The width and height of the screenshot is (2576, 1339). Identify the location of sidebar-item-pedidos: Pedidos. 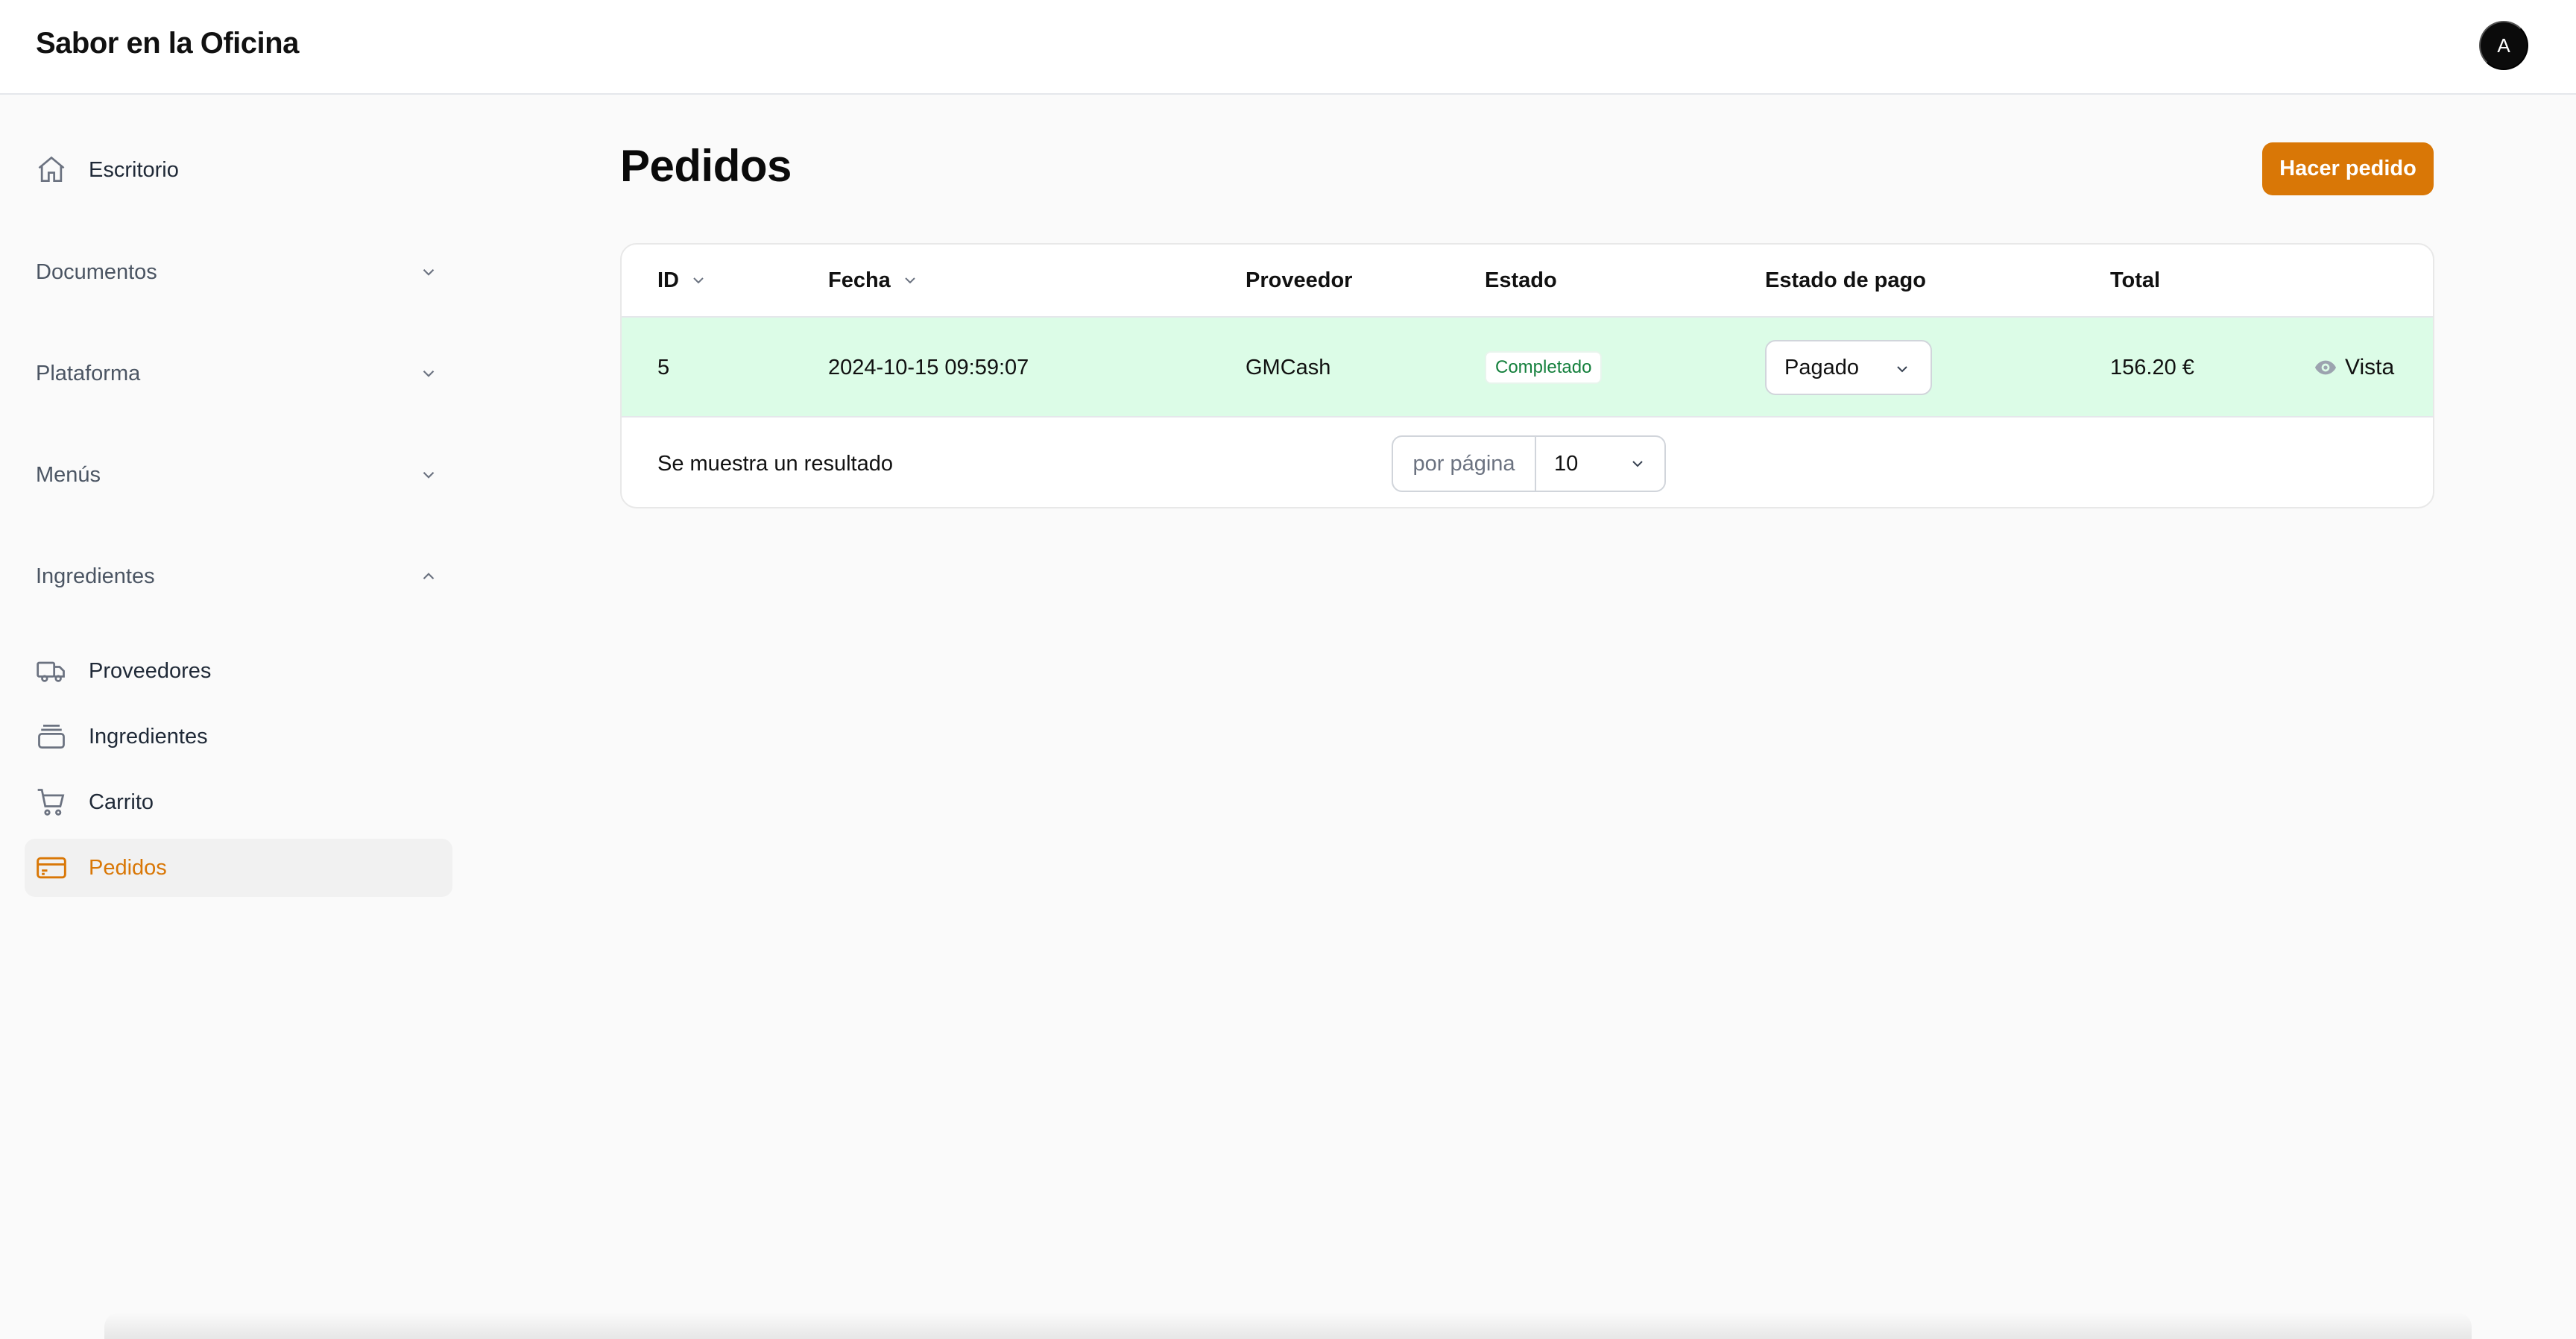
(238, 868).